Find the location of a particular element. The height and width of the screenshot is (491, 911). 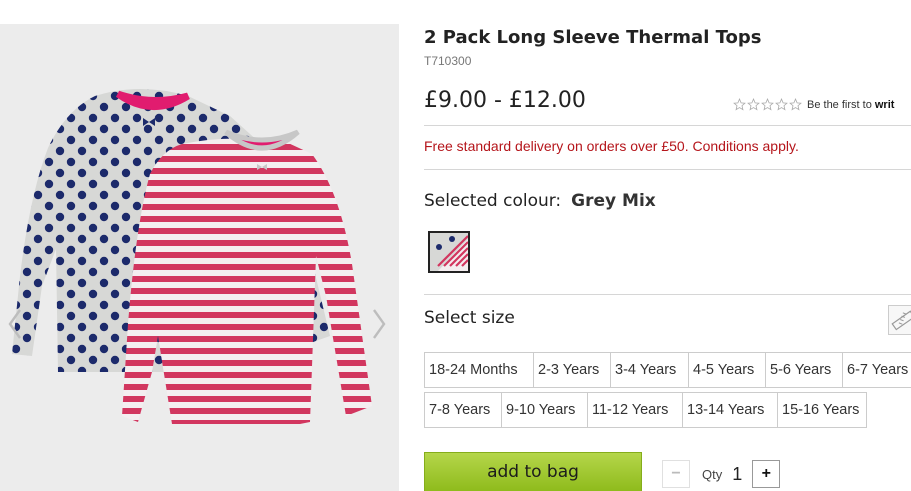

size-option: 4-5 Years is located at coordinates (727, 370).